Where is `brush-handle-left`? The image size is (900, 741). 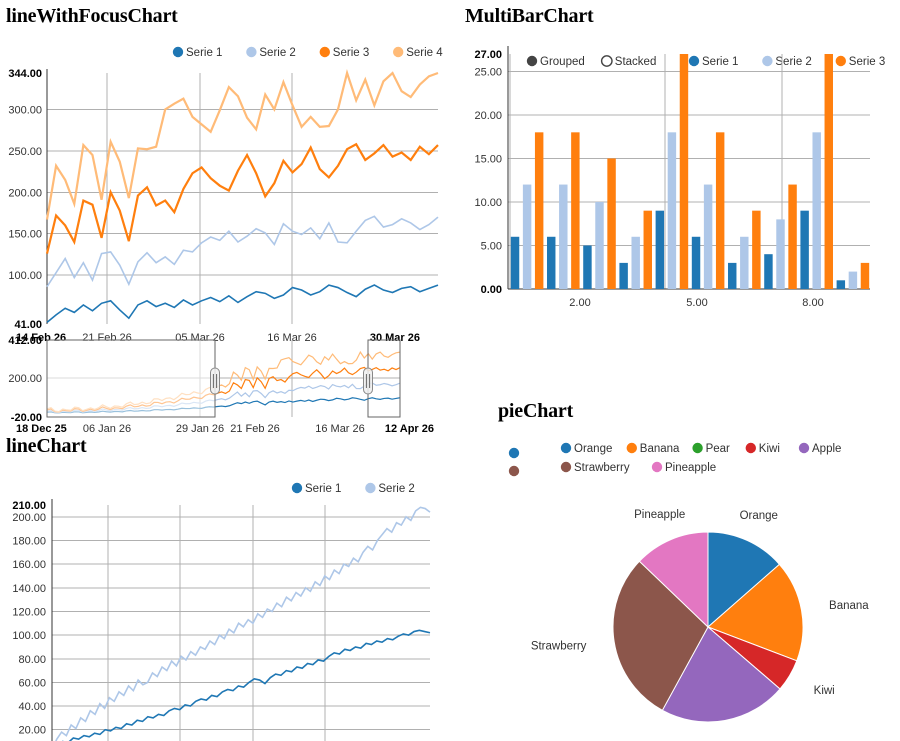
brush-handle-left is located at coordinates (215, 381).